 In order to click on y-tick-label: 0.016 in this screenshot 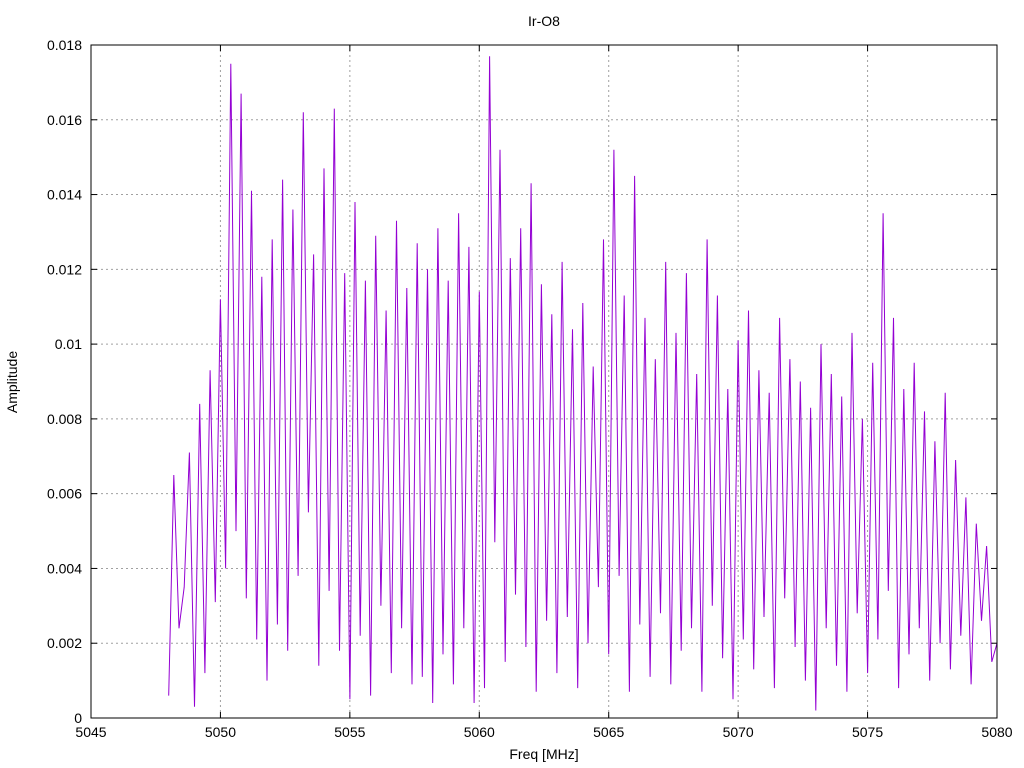, I will do `click(64, 120)`.